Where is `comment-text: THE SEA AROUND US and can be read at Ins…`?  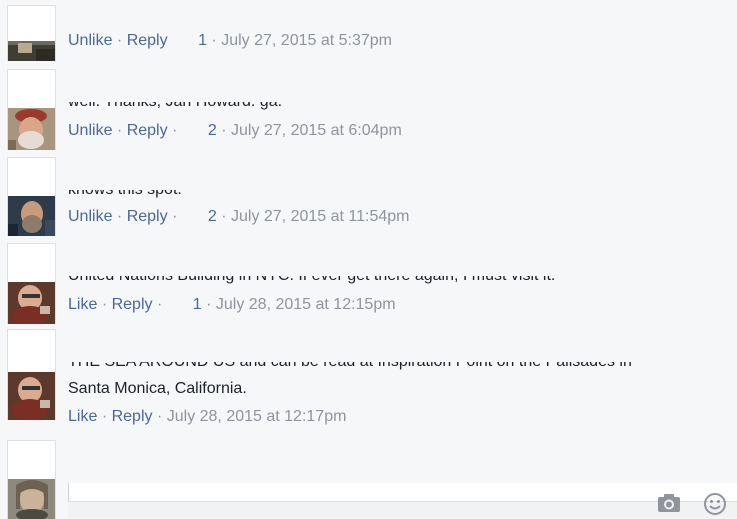
comment-text: THE SEA AROUND US and can be read at Ins… is located at coordinates (402, 366).